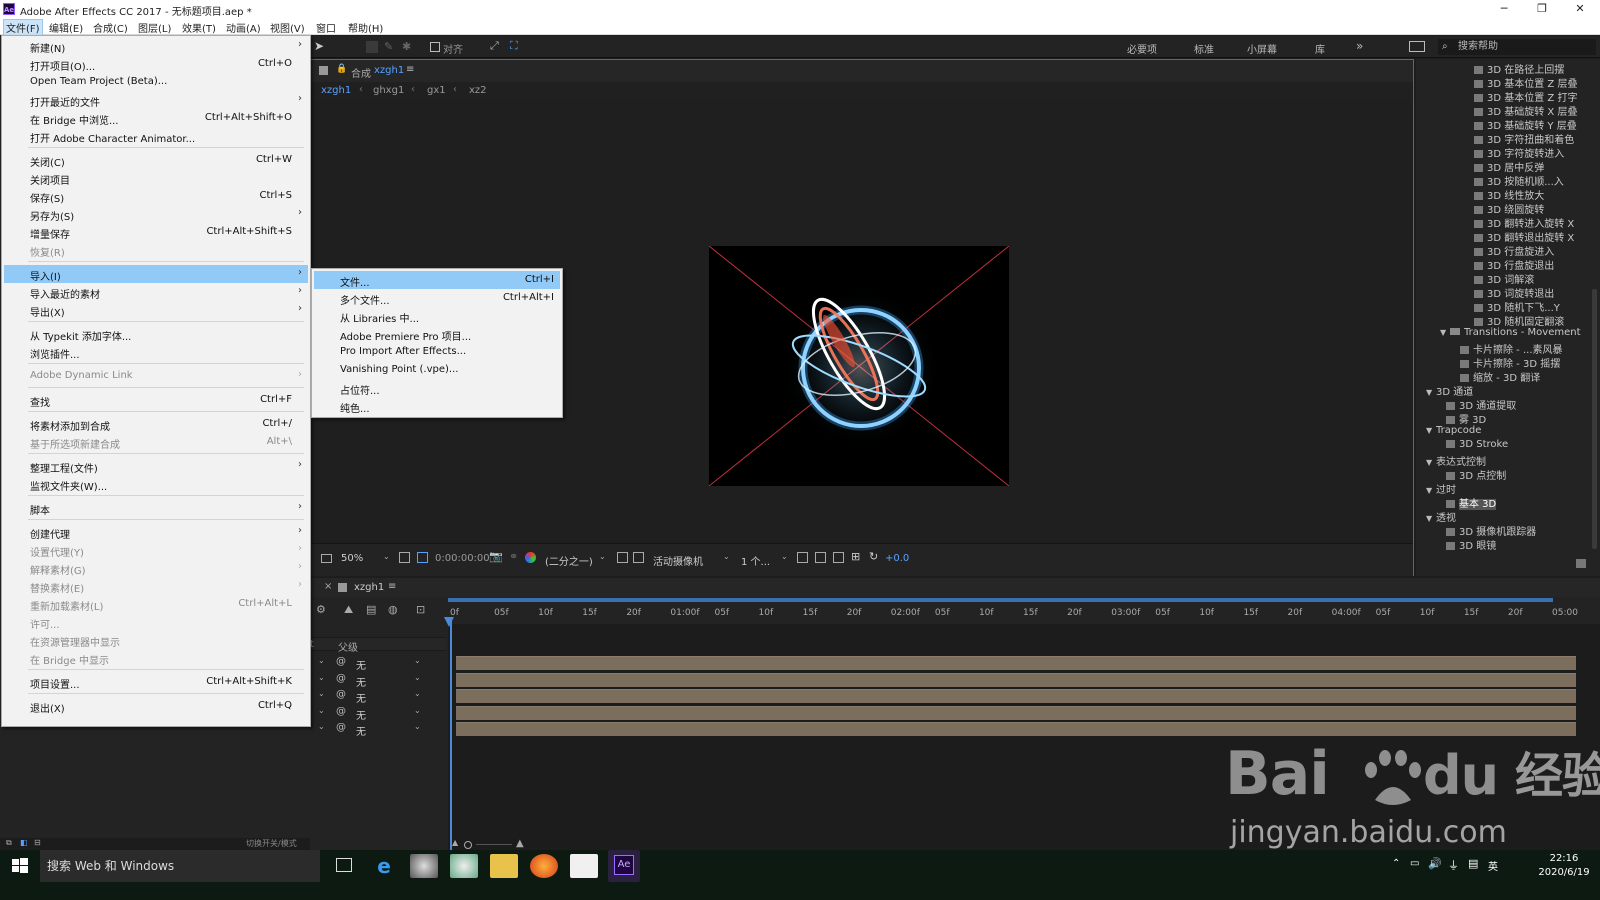 Image resolution: width=1600 pixels, height=900 pixels. What do you see at coordinates (1453, 865) in the screenshot?
I see `network-tray-icon: ⏚` at bounding box center [1453, 865].